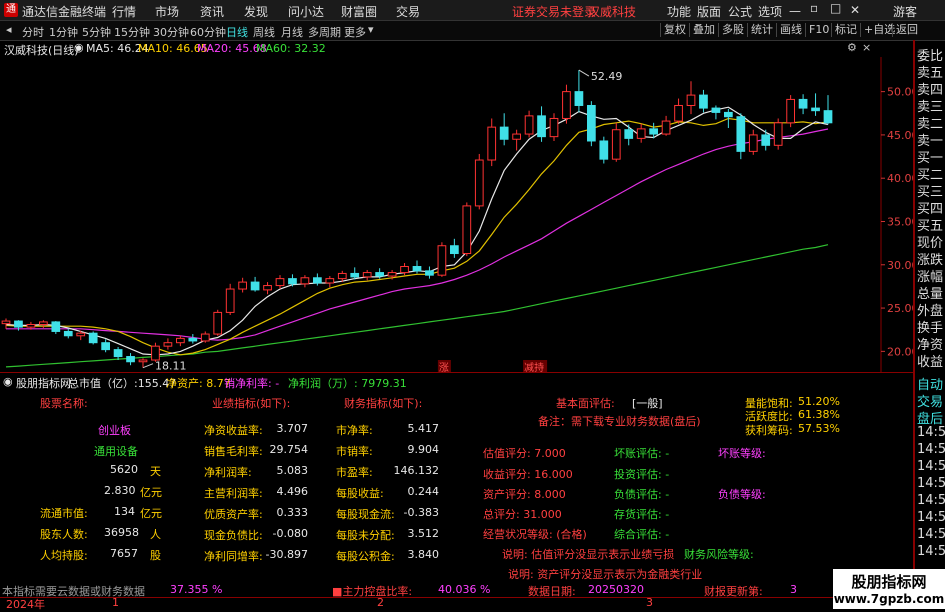  What do you see at coordinates (819, 401) in the screenshot?
I see `volume-saturation-value: 51.20%` at bounding box center [819, 401].